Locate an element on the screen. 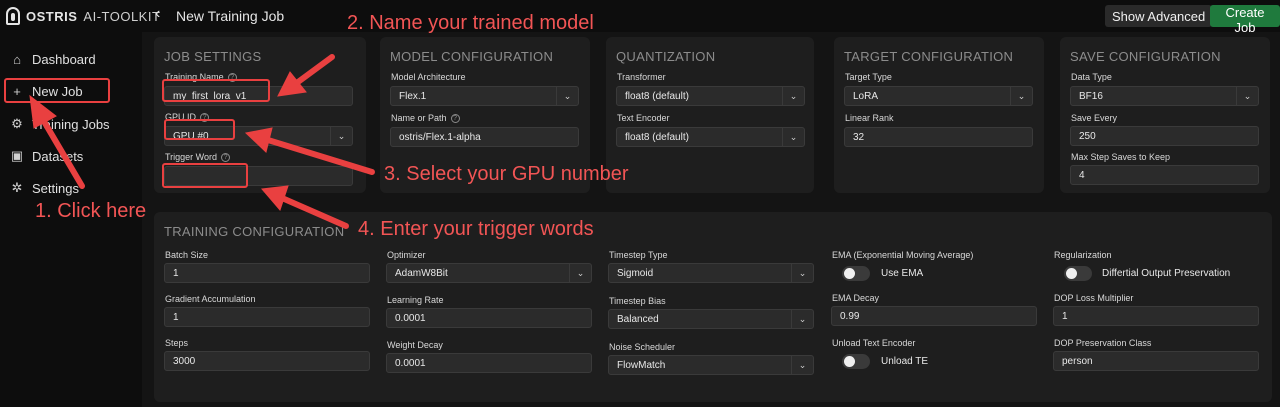 The height and width of the screenshot is (407, 1280). name-or-path-label: Name or Path ? is located at coordinates (425, 118).